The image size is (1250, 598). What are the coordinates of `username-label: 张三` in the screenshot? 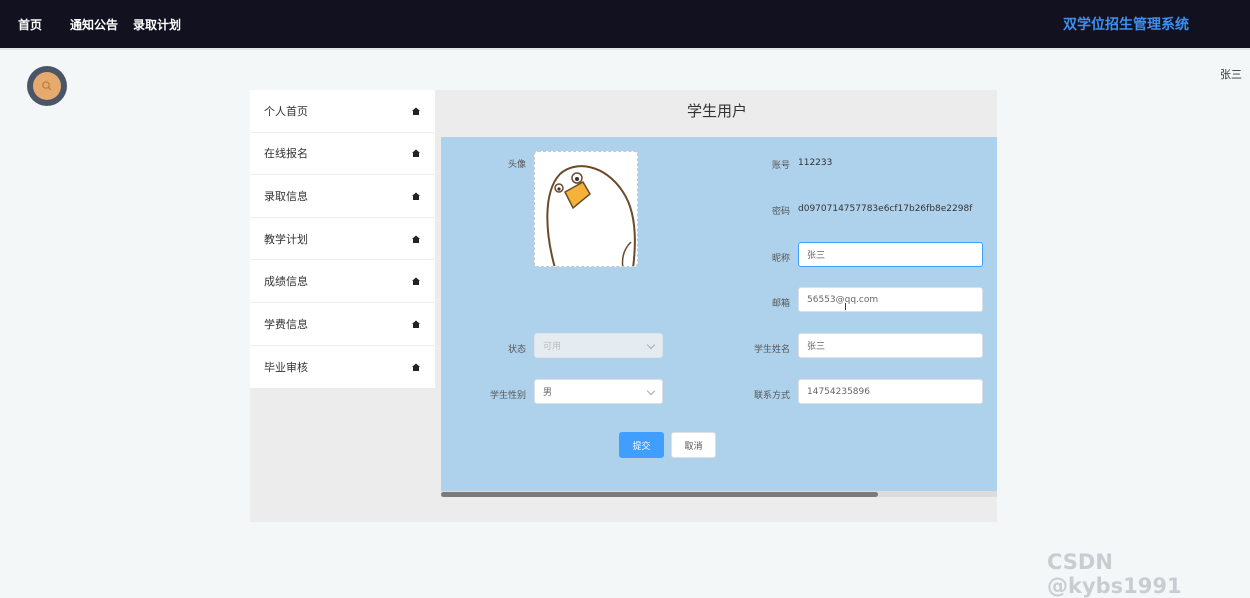 It's located at (1231, 74).